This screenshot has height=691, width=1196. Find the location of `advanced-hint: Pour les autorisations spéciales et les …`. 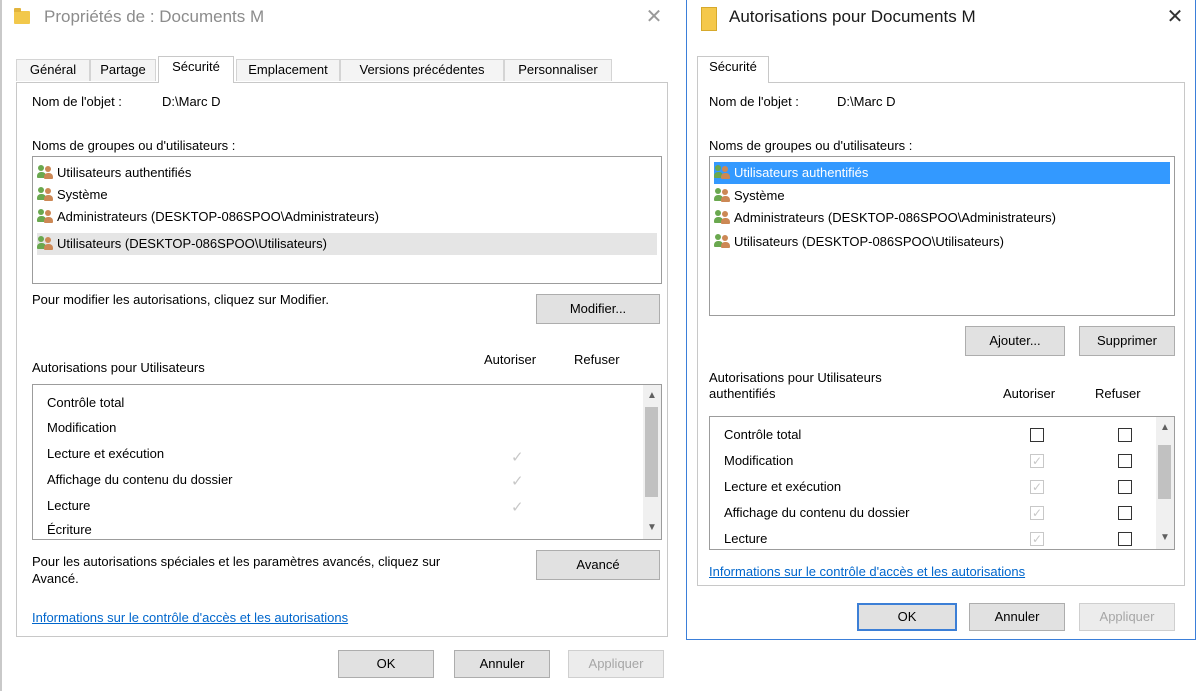

advanced-hint: Pour les autorisations spéciales et les … is located at coordinates (236, 561).